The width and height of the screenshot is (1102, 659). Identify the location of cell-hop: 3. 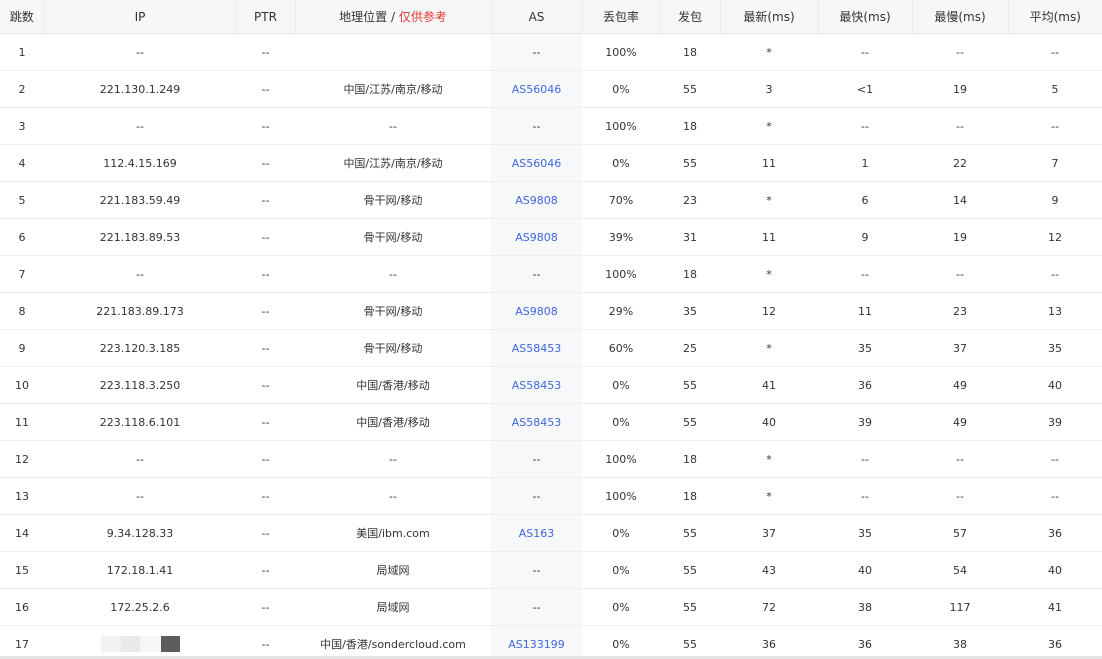
(22, 126).